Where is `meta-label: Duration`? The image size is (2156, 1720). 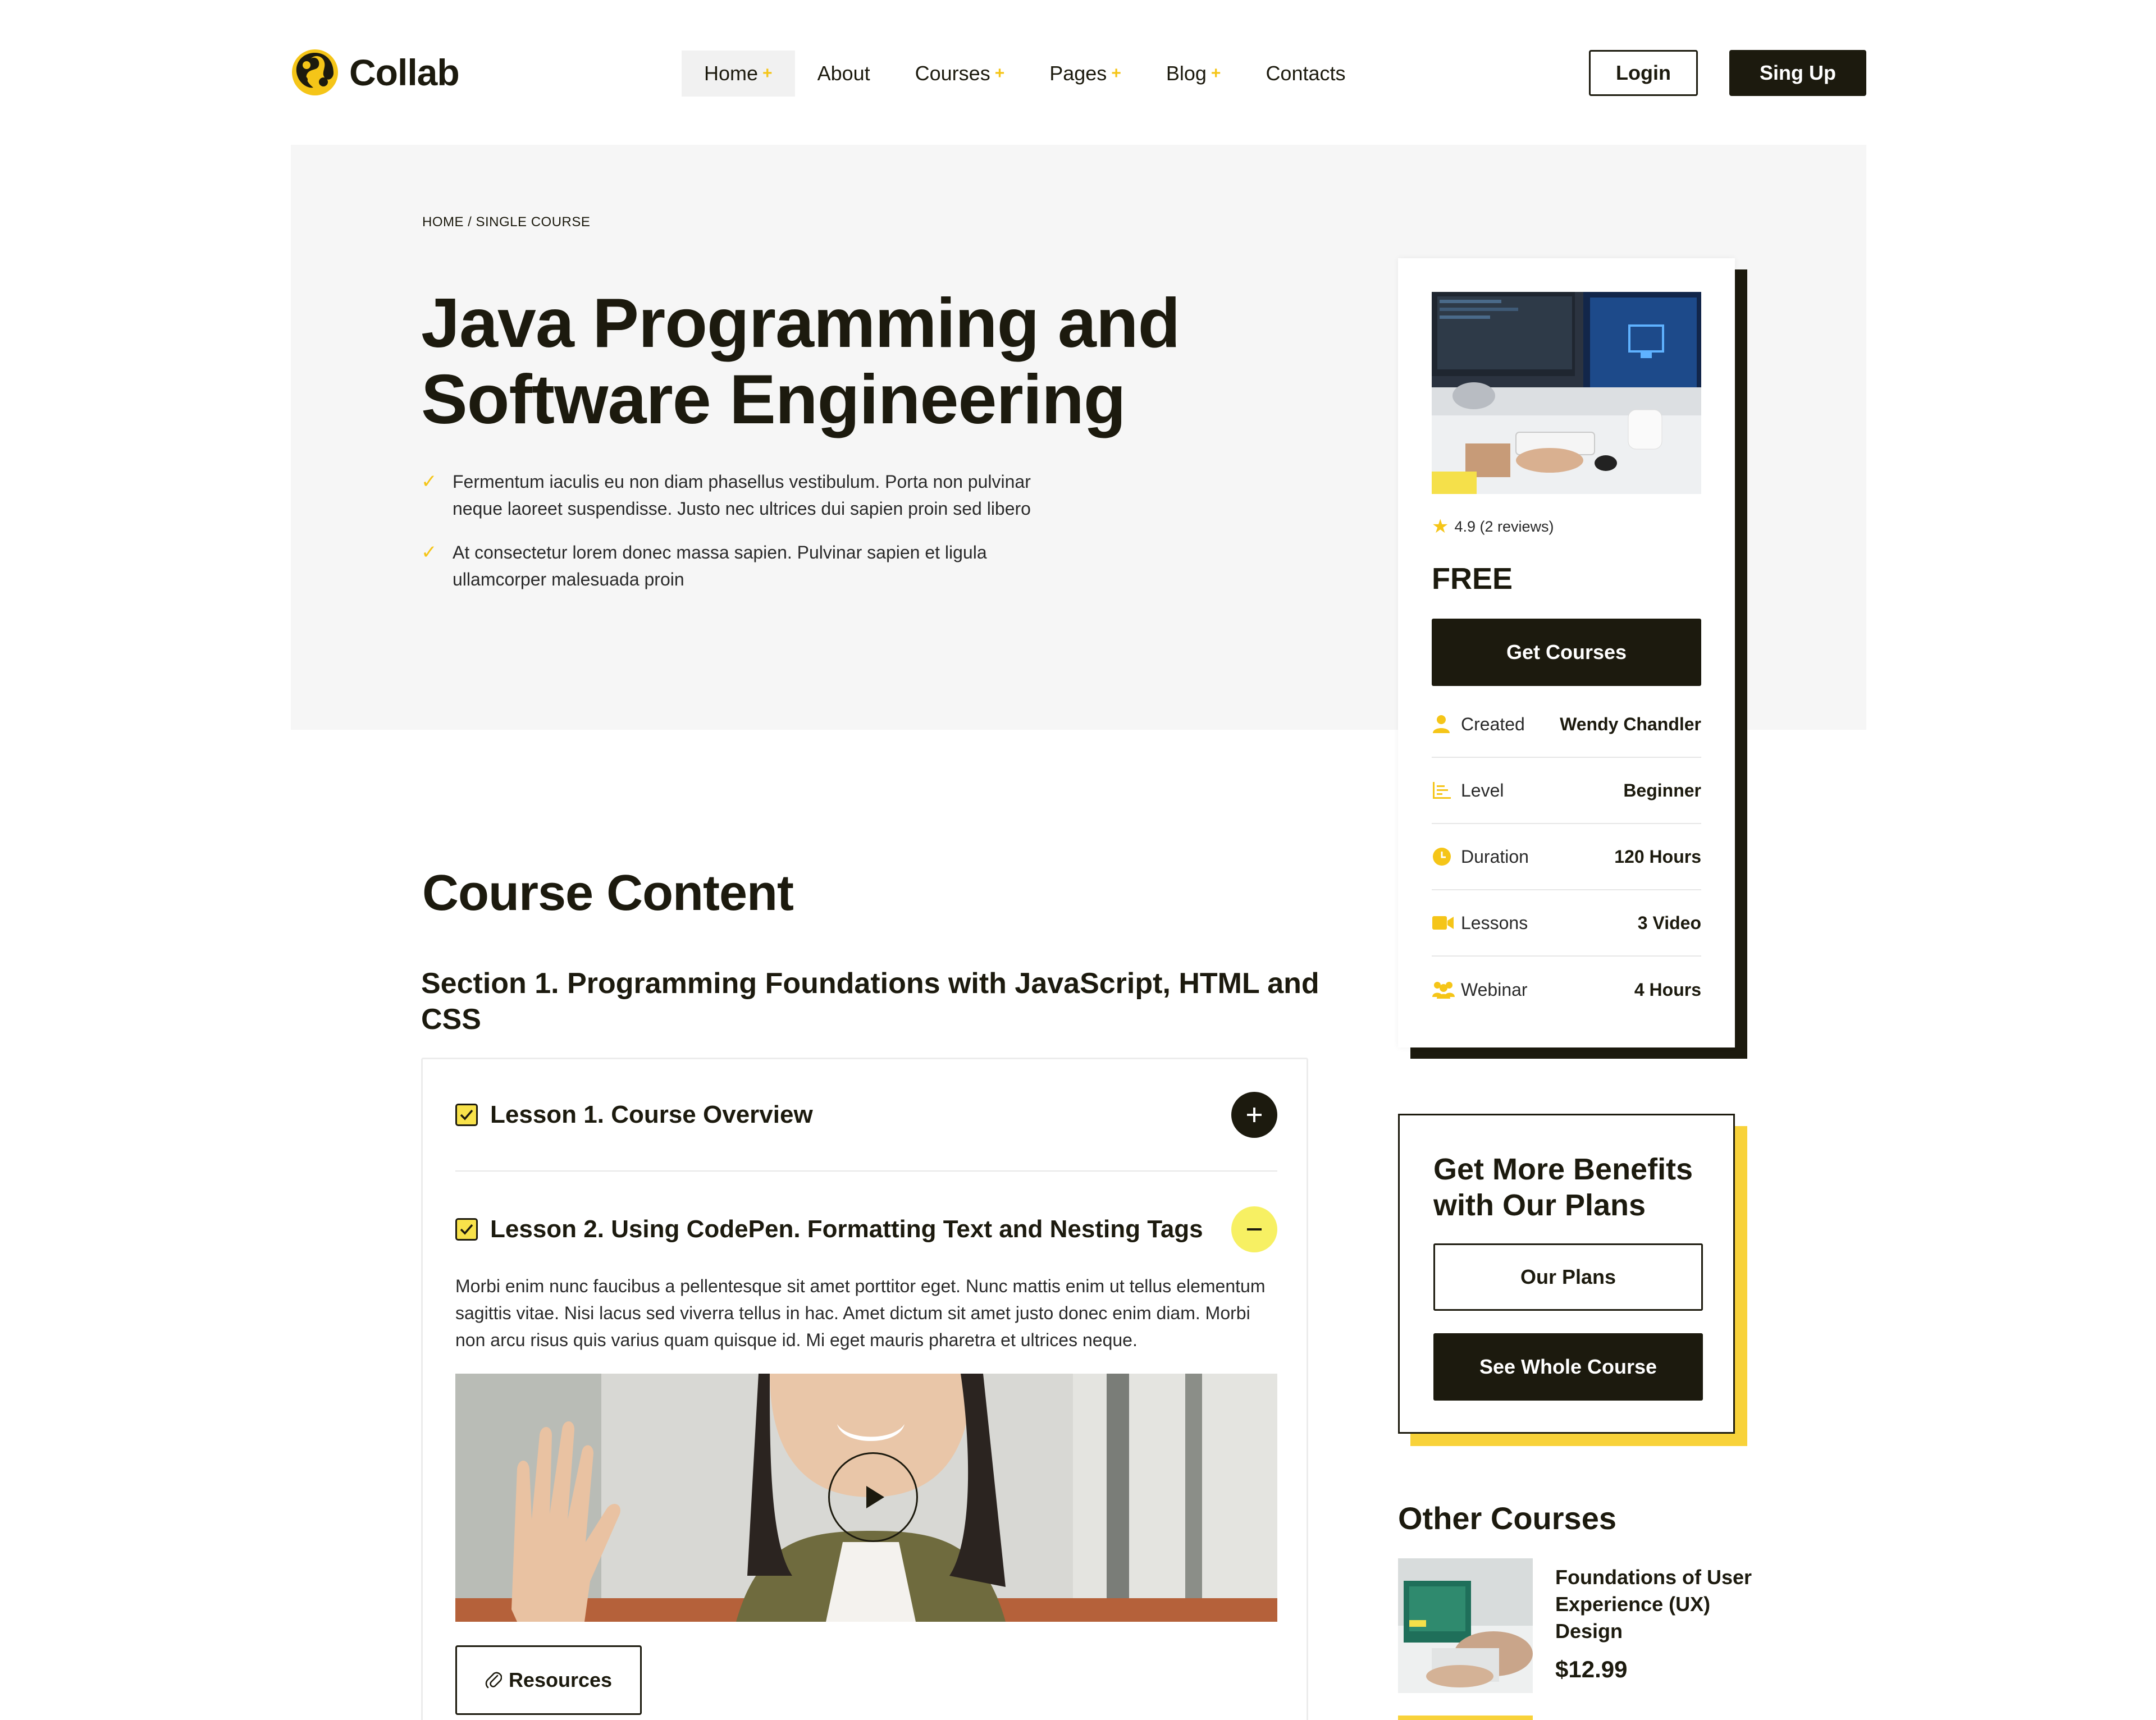
meta-label: Duration is located at coordinates (1495, 857).